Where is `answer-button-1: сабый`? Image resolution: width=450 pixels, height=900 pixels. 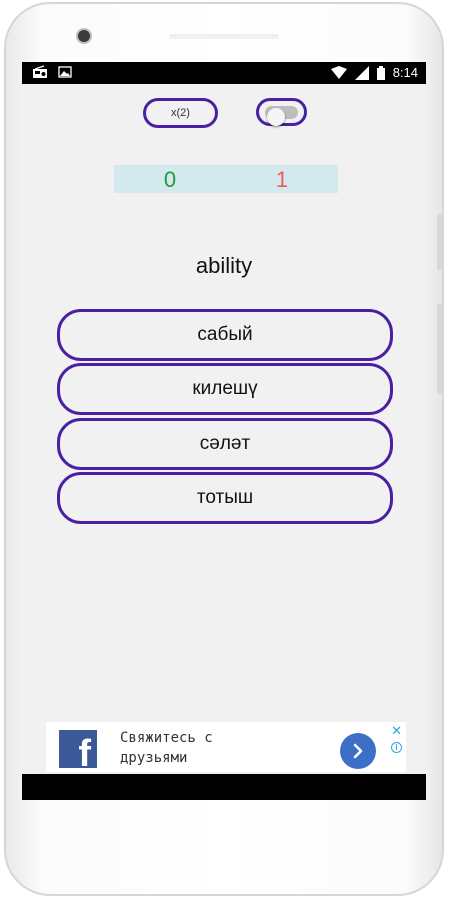
answer-button-1: сабый is located at coordinates (225, 335).